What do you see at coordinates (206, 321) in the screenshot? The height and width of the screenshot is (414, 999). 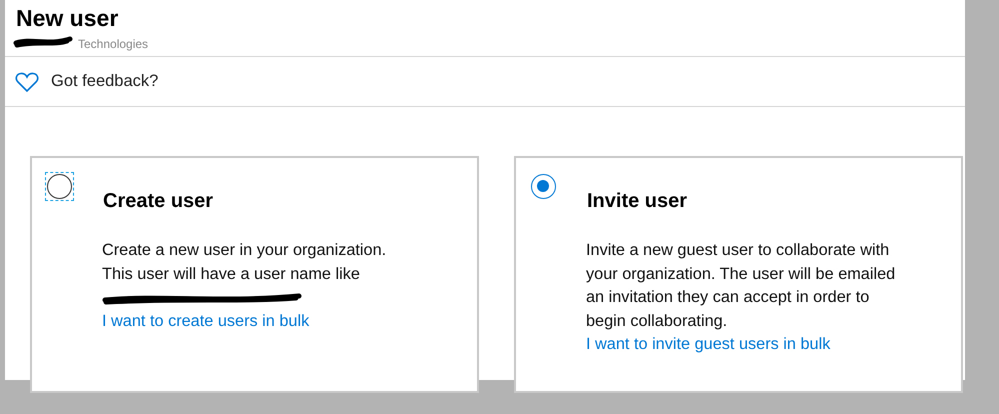 I see `bulk-link: I want to create users in bulk` at bounding box center [206, 321].